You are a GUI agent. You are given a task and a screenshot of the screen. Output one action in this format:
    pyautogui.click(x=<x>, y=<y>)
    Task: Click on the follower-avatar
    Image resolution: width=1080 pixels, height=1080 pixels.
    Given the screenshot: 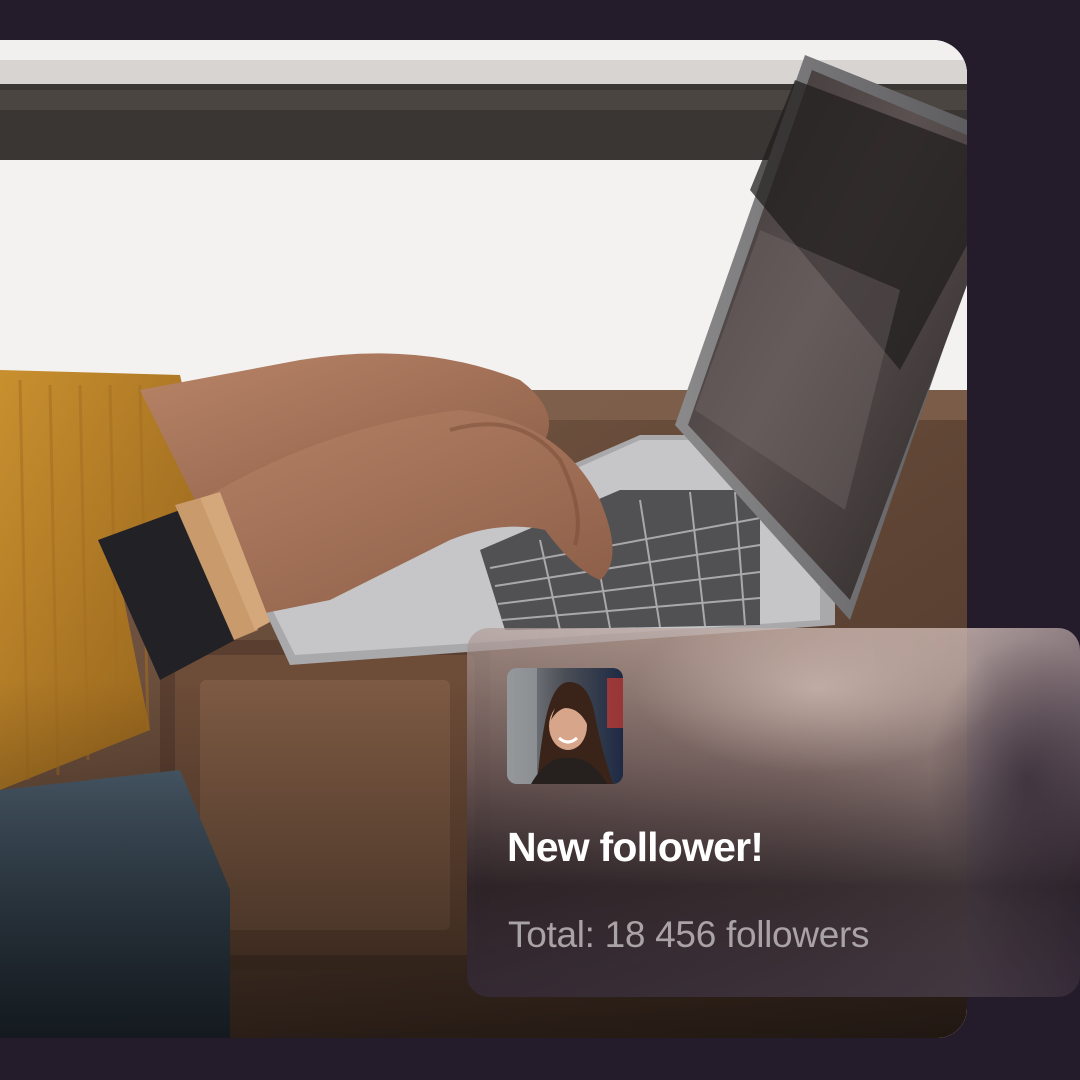 What is the action you would take?
    pyautogui.click(x=565, y=726)
    